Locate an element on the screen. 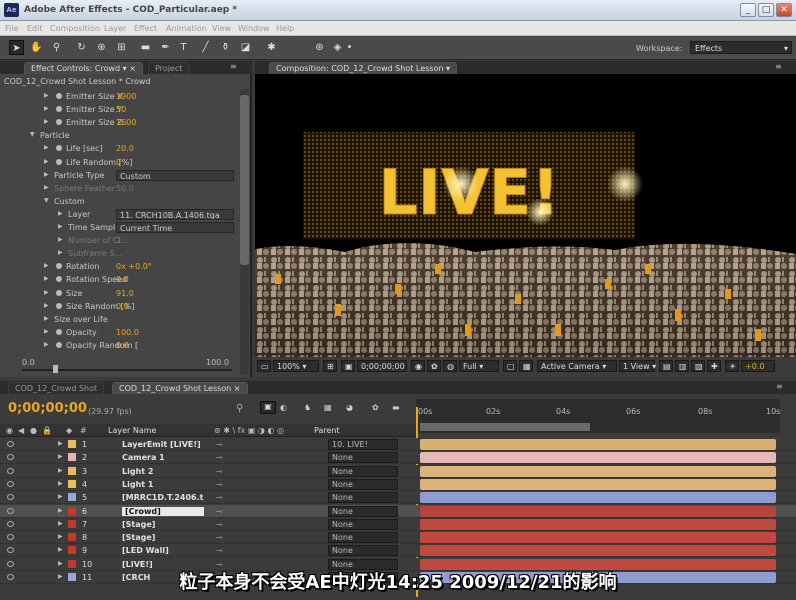  layer-name: Light 2 is located at coordinates (137, 471).